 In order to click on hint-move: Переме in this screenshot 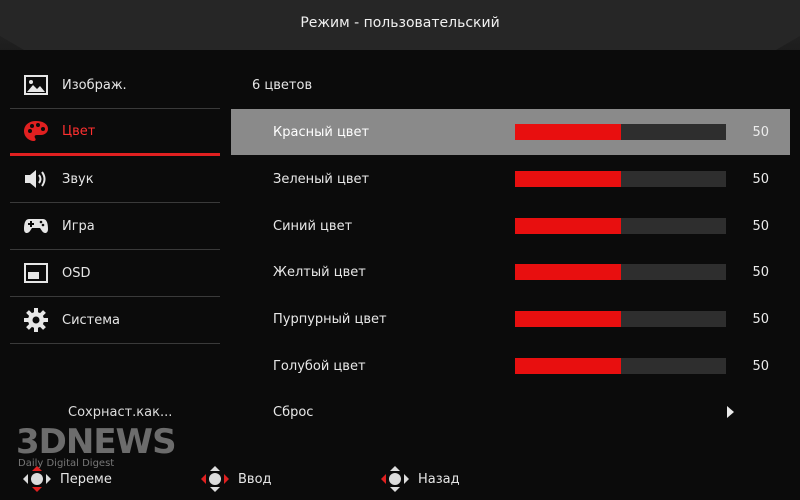, I will do `click(67, 479)`.